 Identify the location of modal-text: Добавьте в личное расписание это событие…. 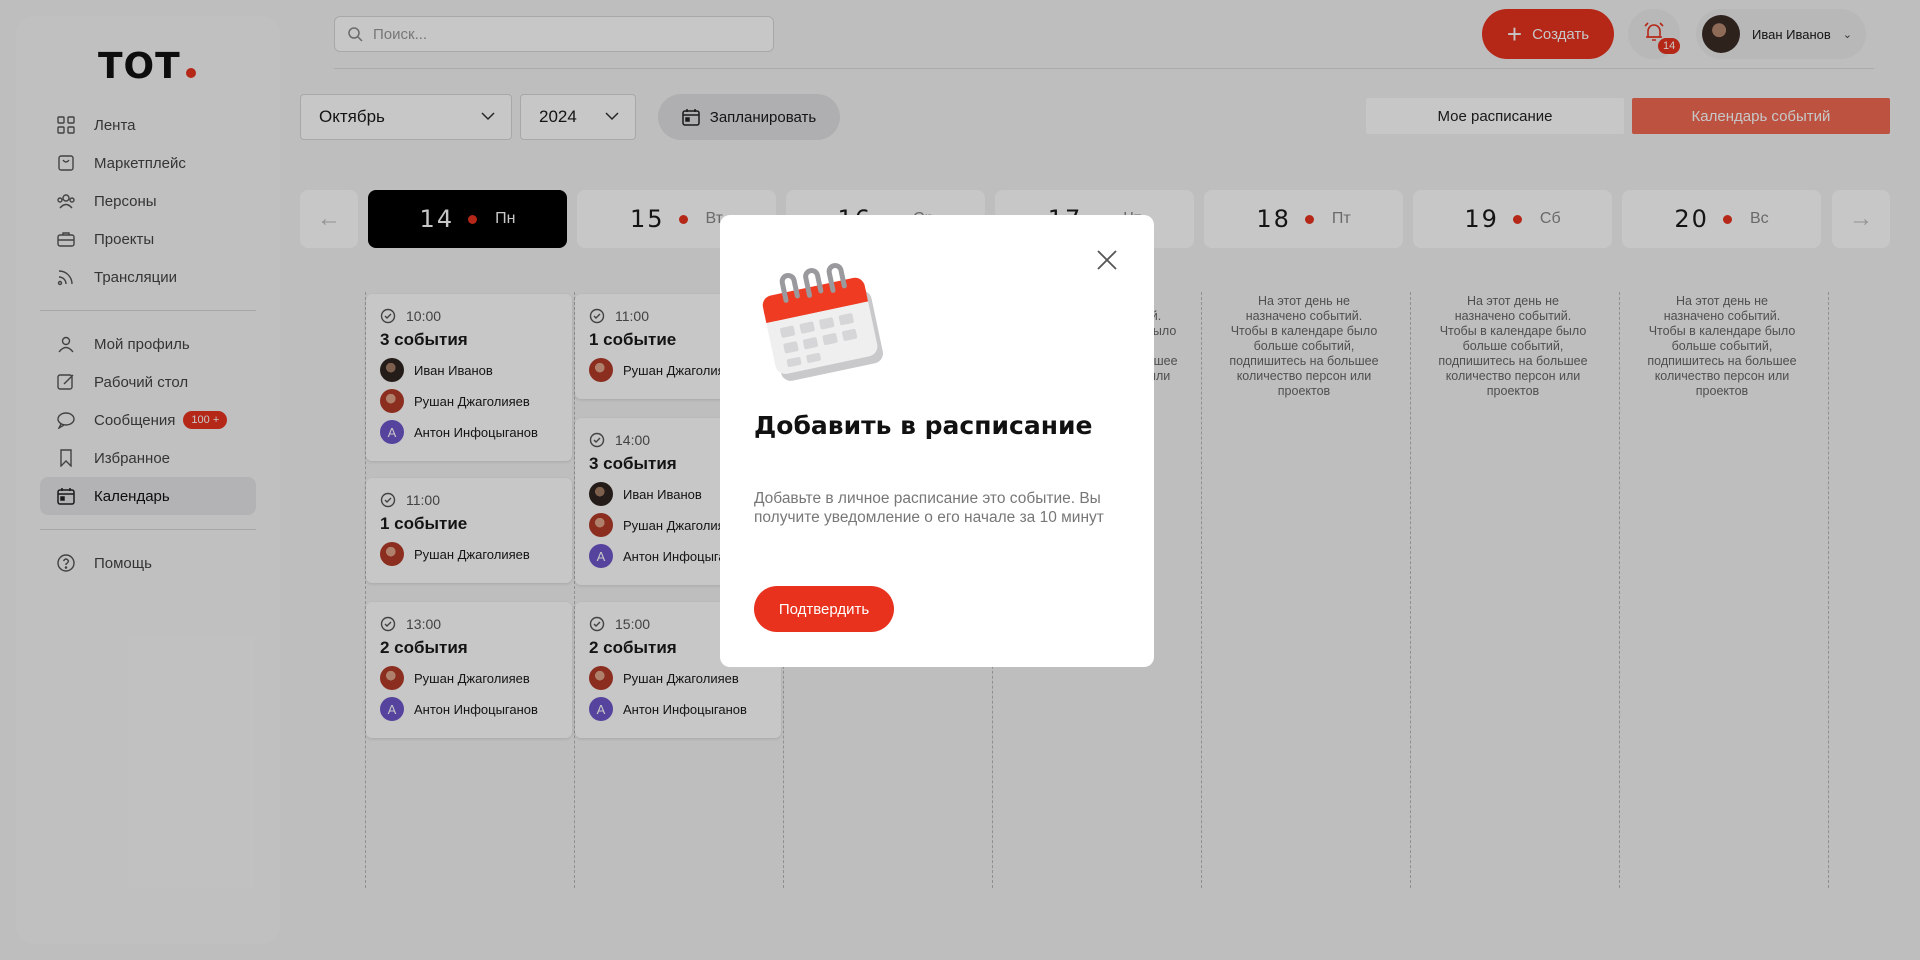
(929, 508).